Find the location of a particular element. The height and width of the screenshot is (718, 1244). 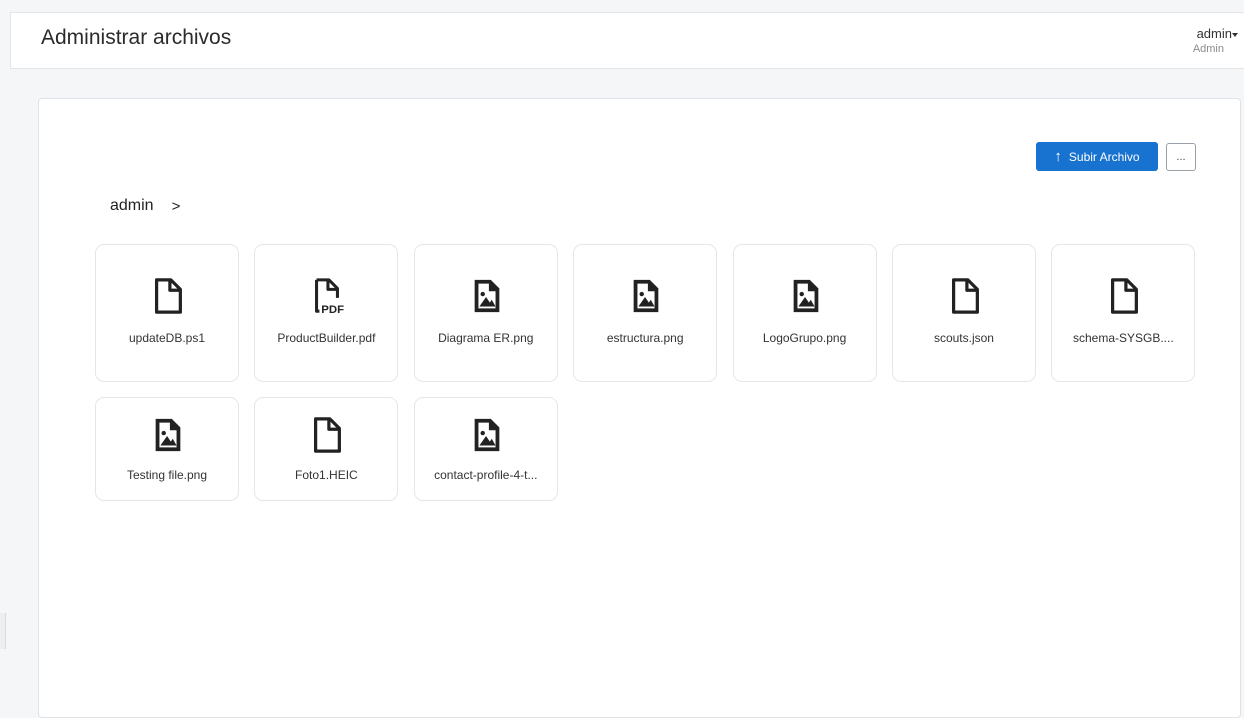

page-title: Administrar archivos is located at coordinates (136, 37).